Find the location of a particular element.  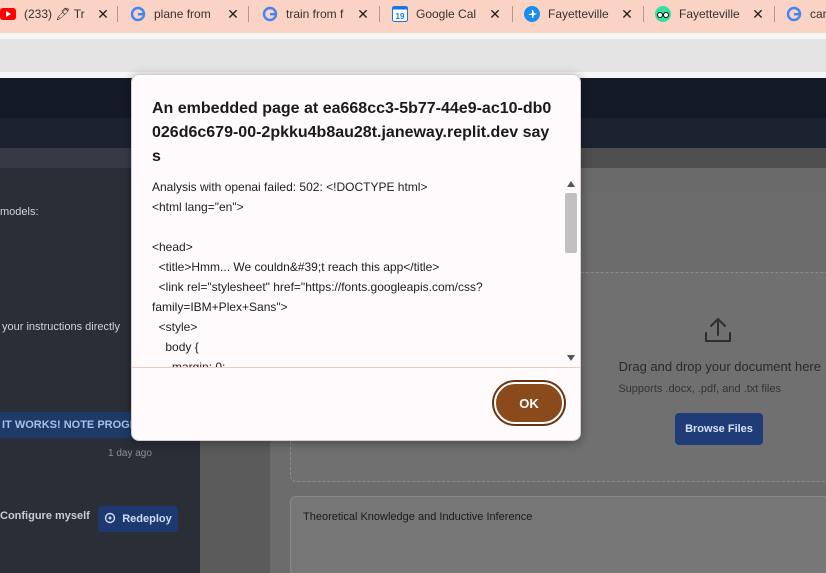

browser-toolbar is located at coordinates (413, 55).